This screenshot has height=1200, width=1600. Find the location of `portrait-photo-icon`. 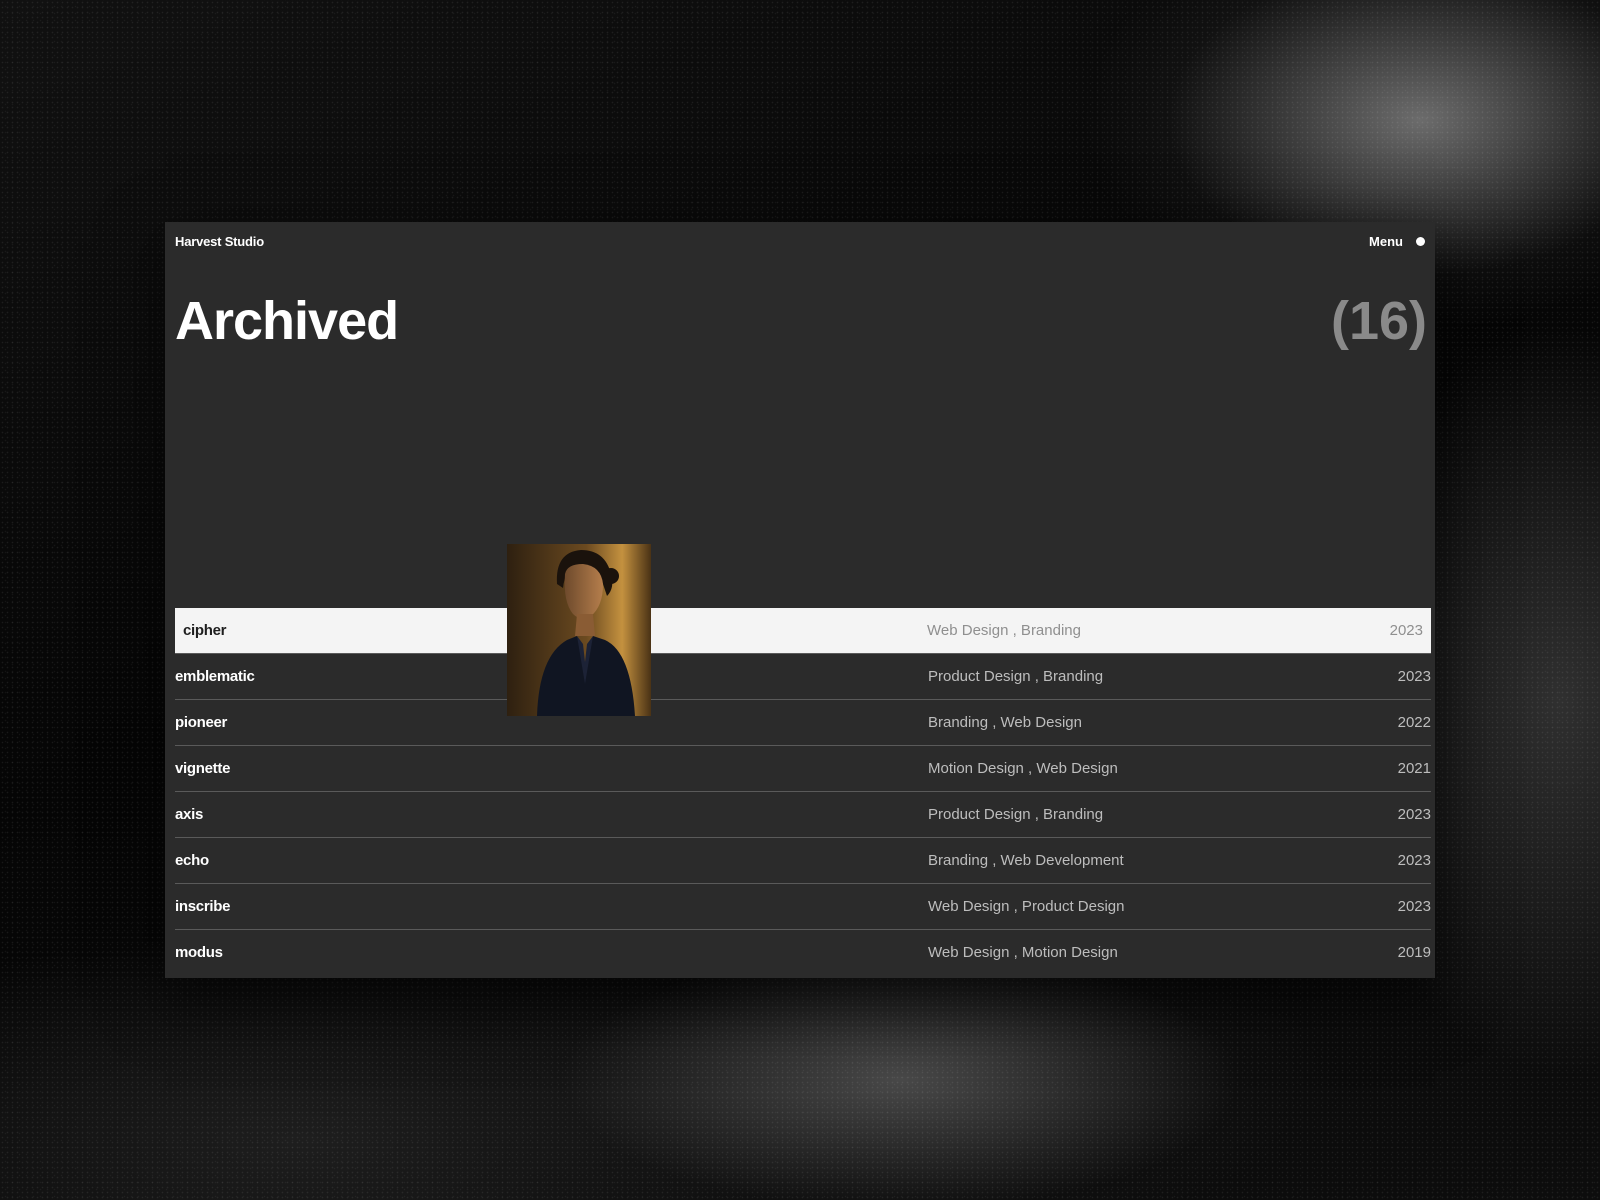

portrait-photo-icon is located at coordinates (579, 630).